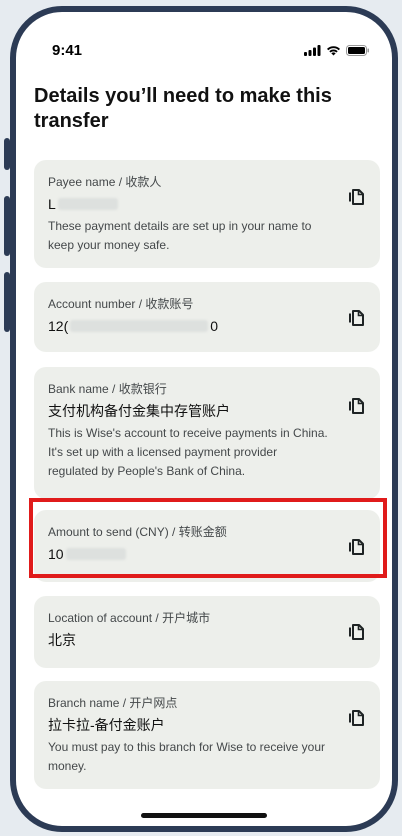 The width and height of the screenshot is (402, 836). Describe the element at coordinates (204, 50) in the screenshot. I see `status-bar: 9:41` at that location.